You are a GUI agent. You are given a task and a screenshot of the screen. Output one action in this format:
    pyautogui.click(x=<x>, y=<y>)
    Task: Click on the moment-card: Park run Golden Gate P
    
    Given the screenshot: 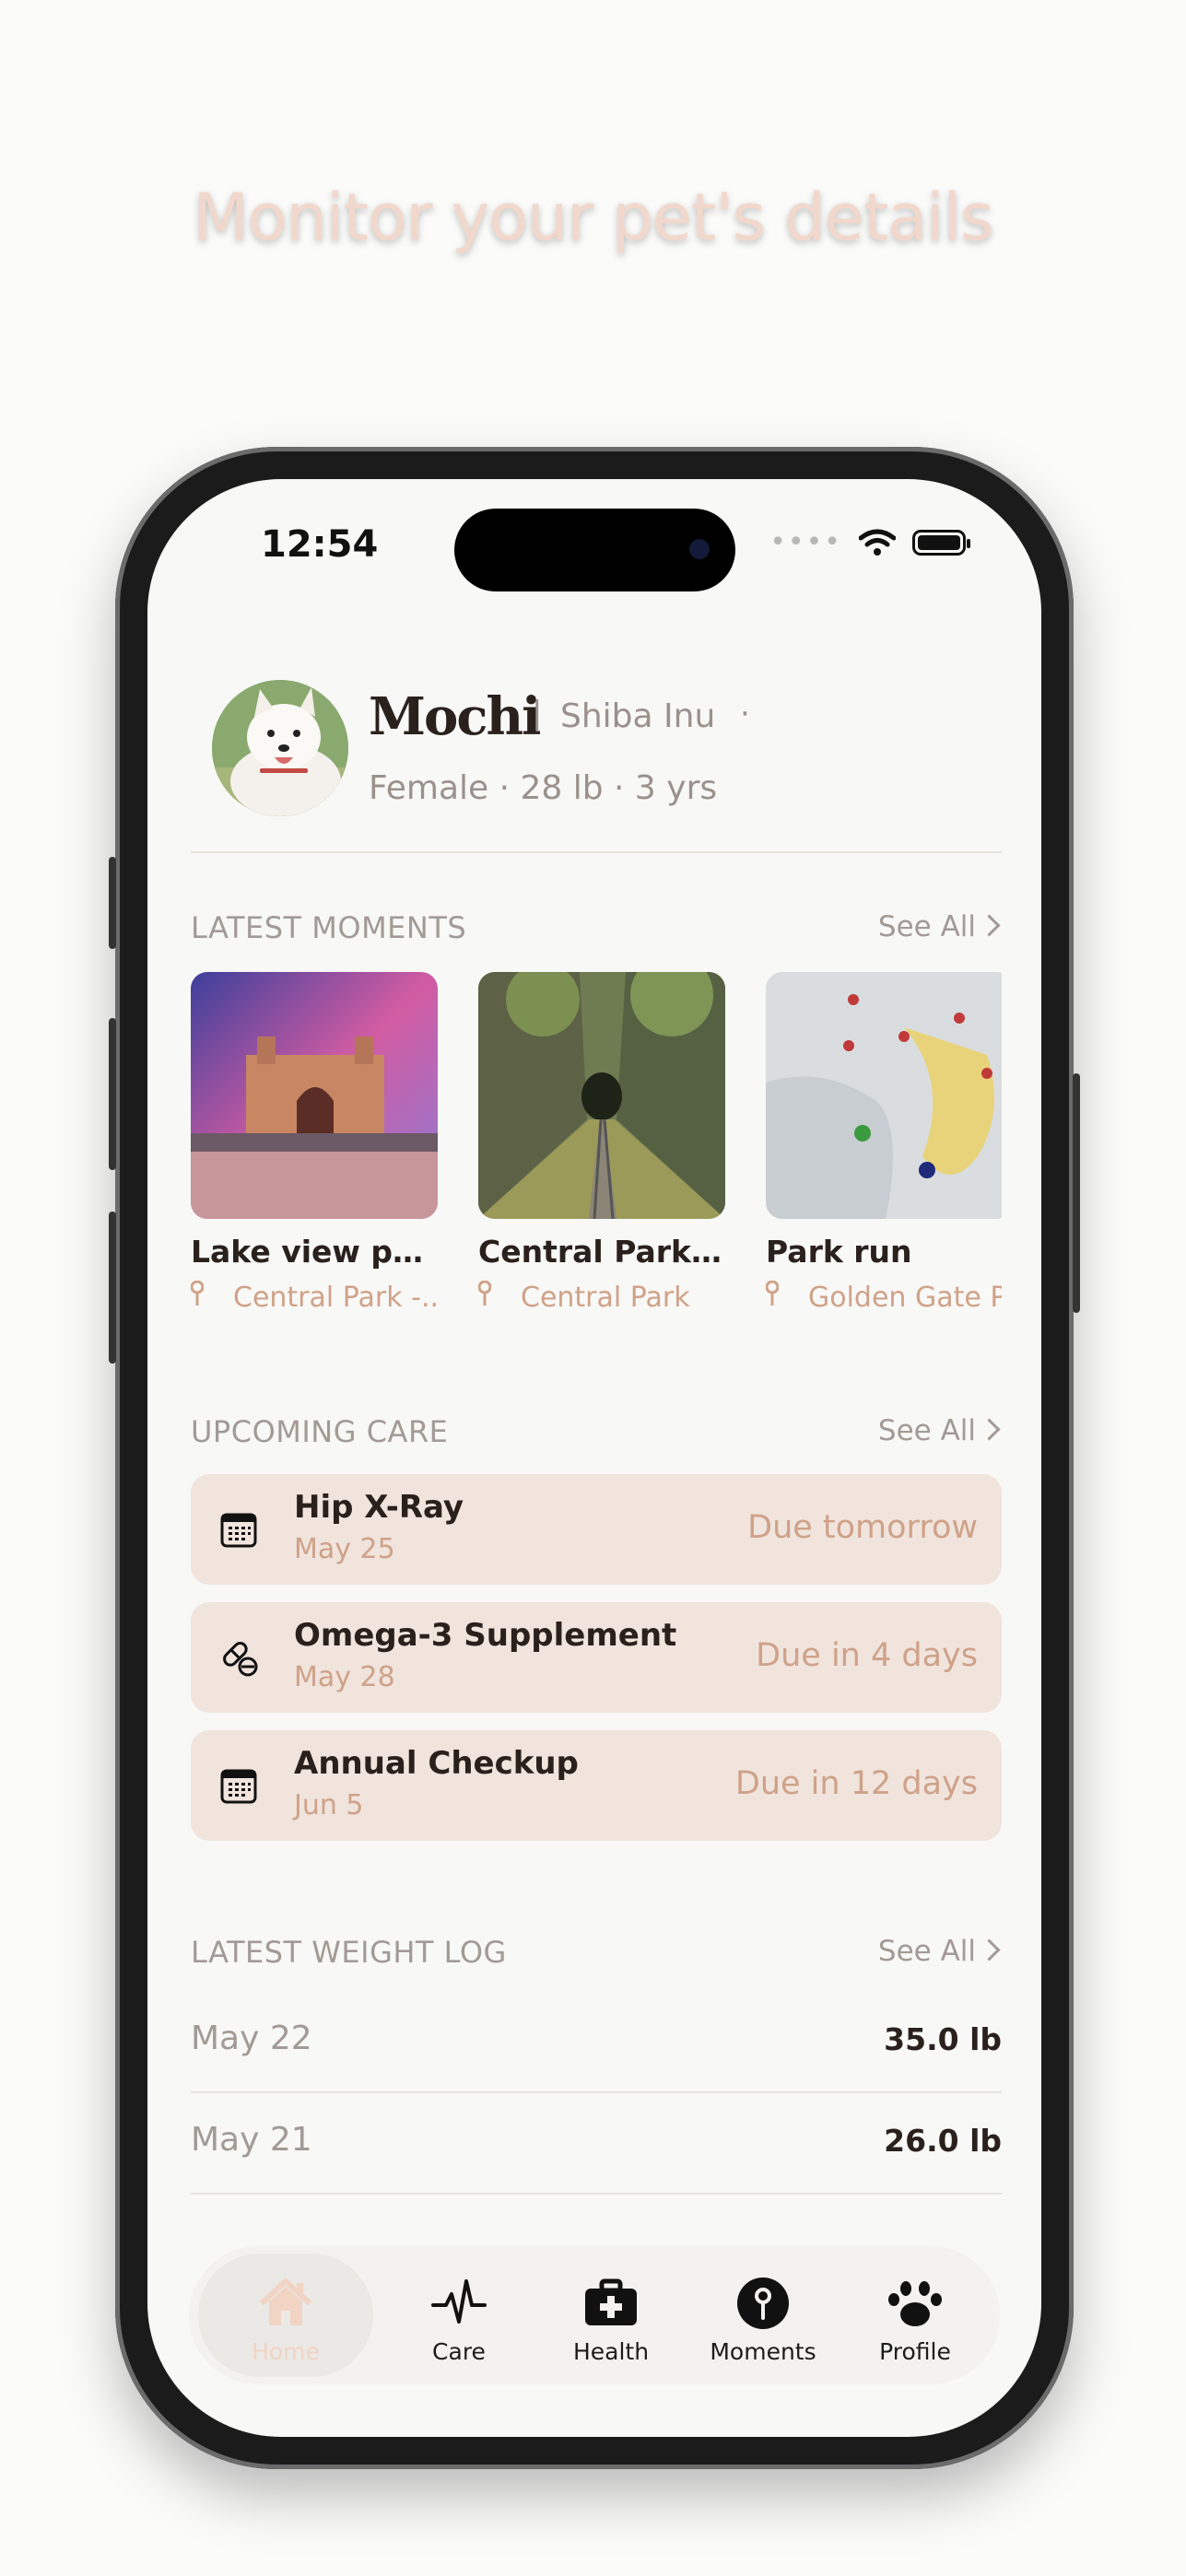 What is the action you would take?
    pyautogui.click(x=884, y=1143)
    